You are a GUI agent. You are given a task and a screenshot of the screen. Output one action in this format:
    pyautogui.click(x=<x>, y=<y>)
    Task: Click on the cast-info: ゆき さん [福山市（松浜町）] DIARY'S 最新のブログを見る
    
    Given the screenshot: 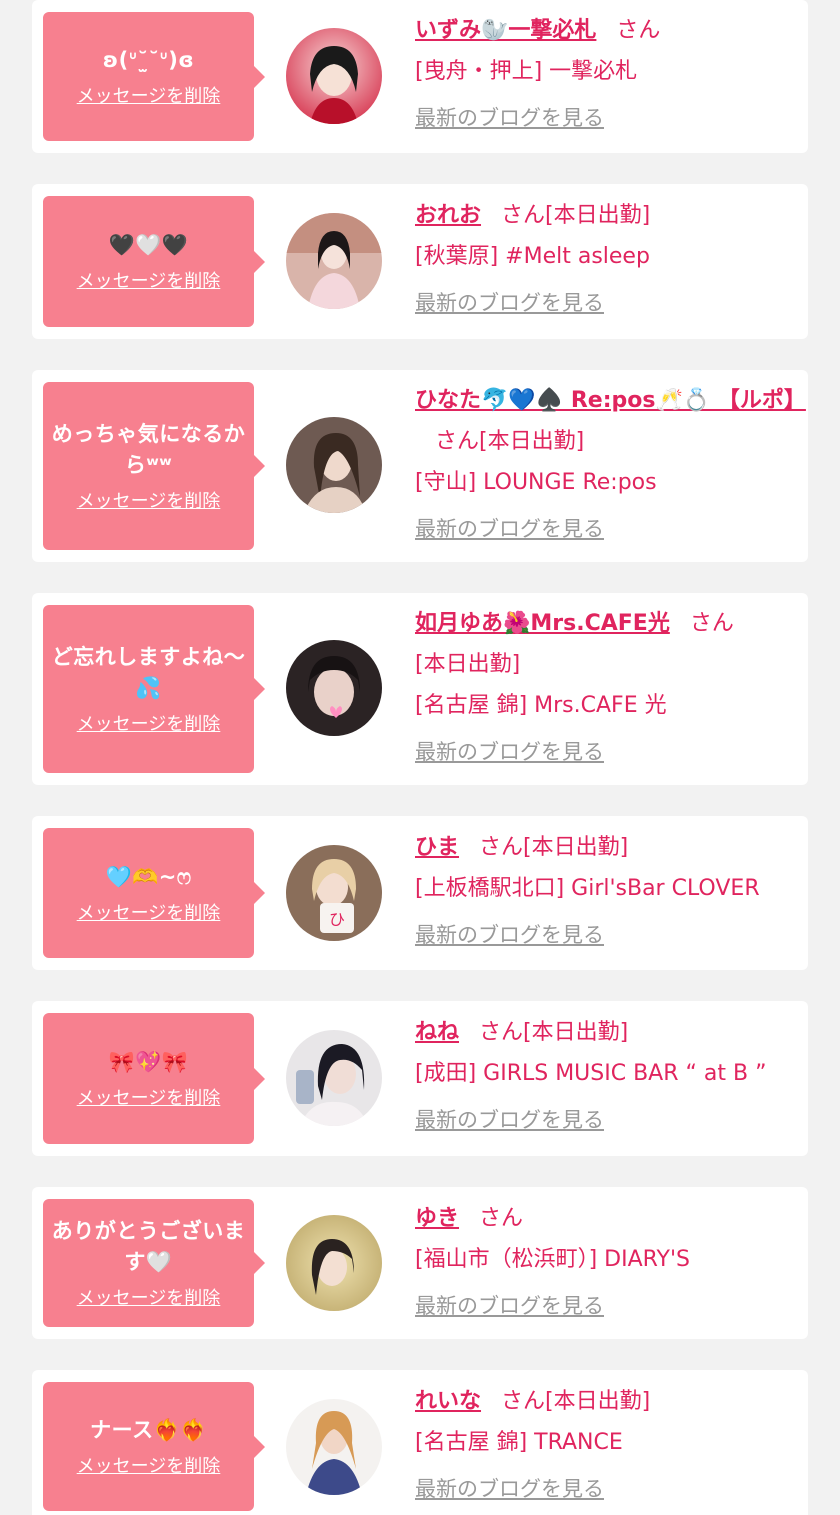 What is the action you would take?
    pyautogui.click(x=610, y=1262)
    